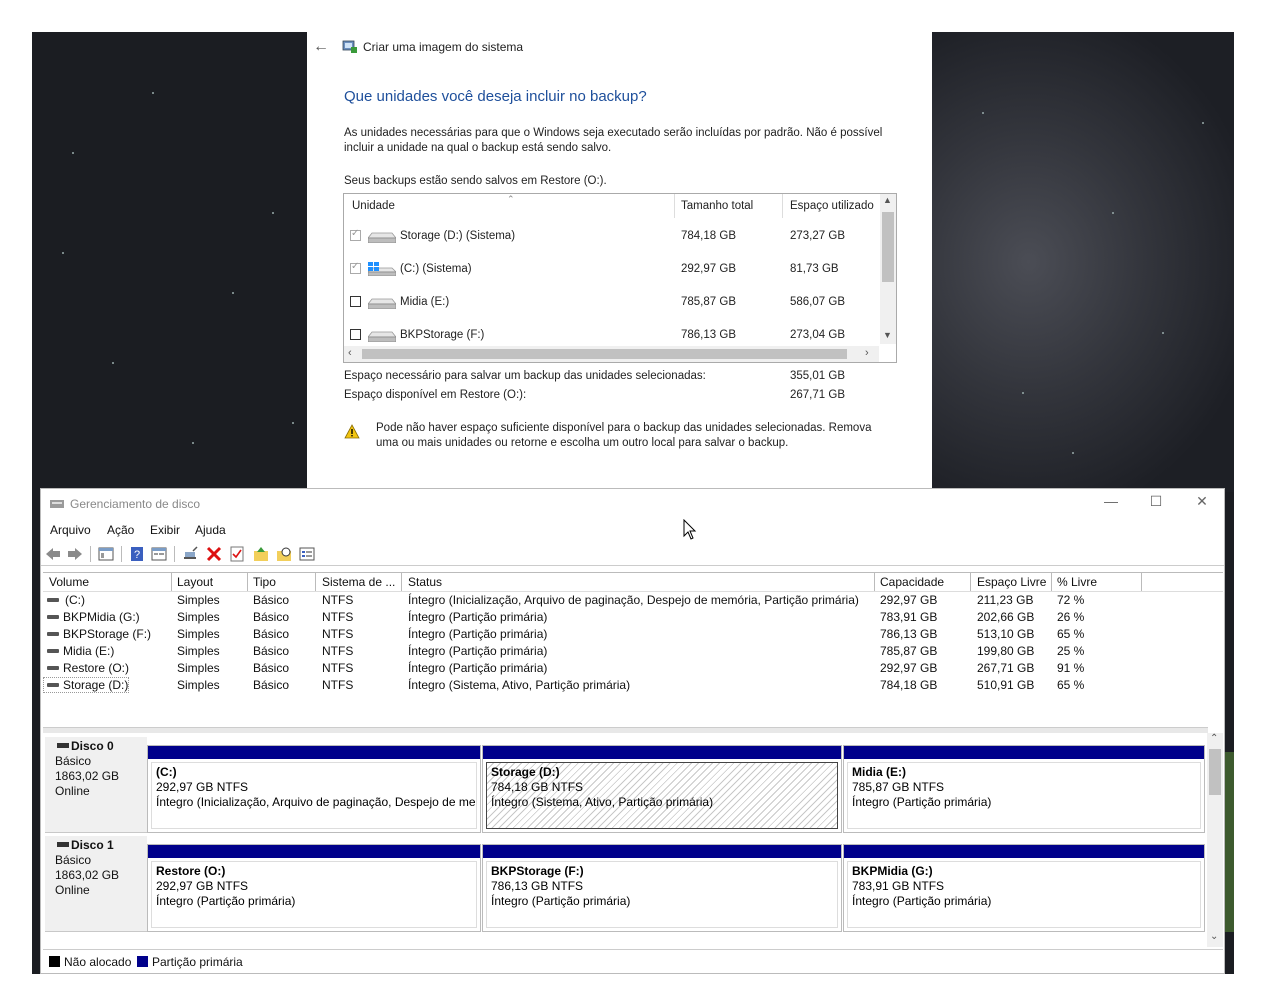 Image resolution: width=1266 pixels, height=1006 pixels. I want to click on disk-name: Disco 1, so click(92, 845).